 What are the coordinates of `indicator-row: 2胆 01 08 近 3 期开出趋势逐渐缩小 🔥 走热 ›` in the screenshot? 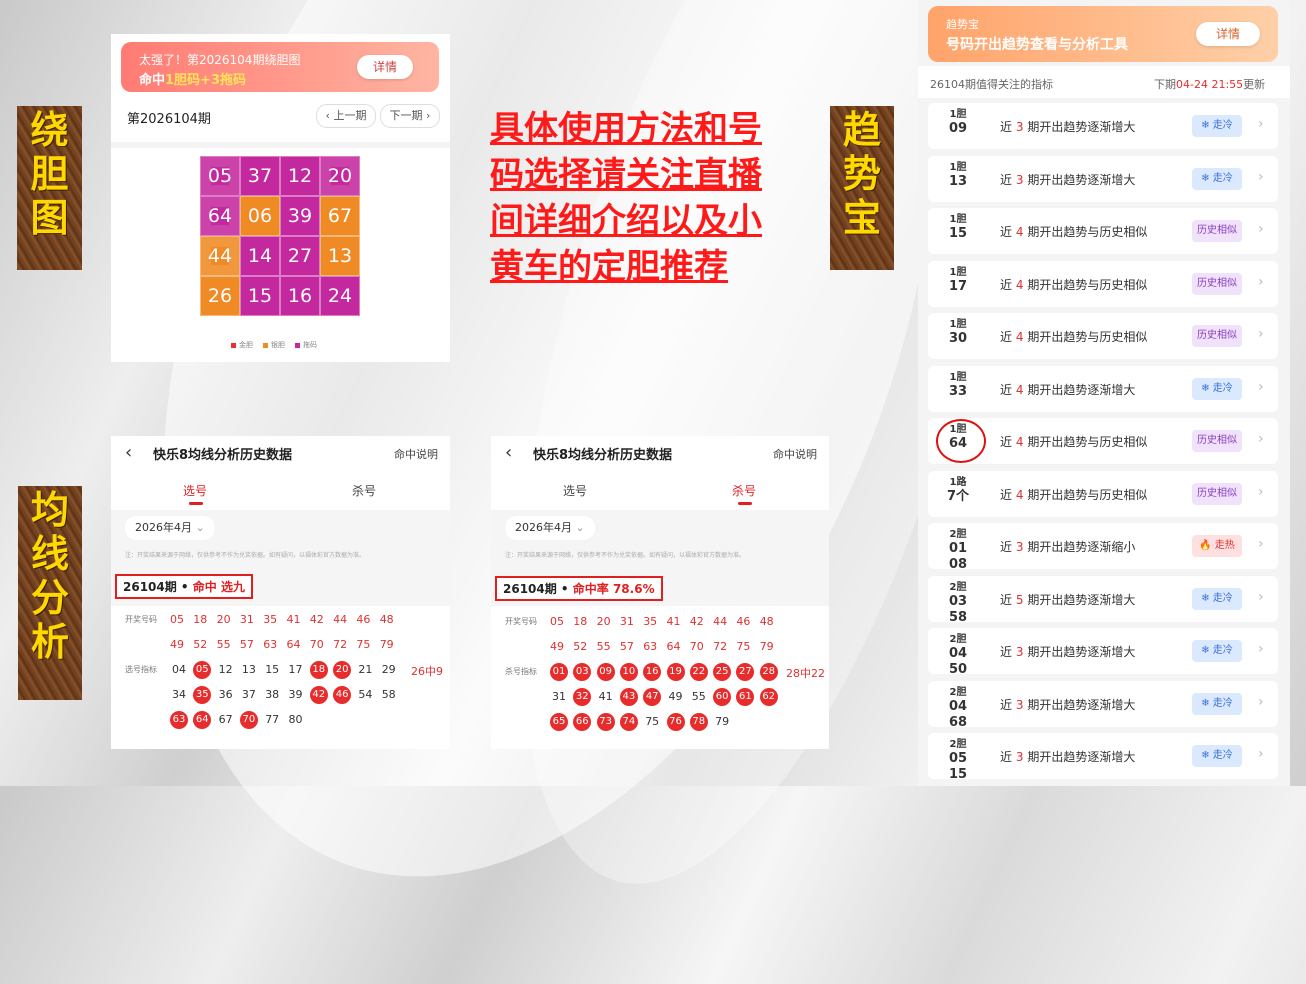 It's located at (1103, 547).